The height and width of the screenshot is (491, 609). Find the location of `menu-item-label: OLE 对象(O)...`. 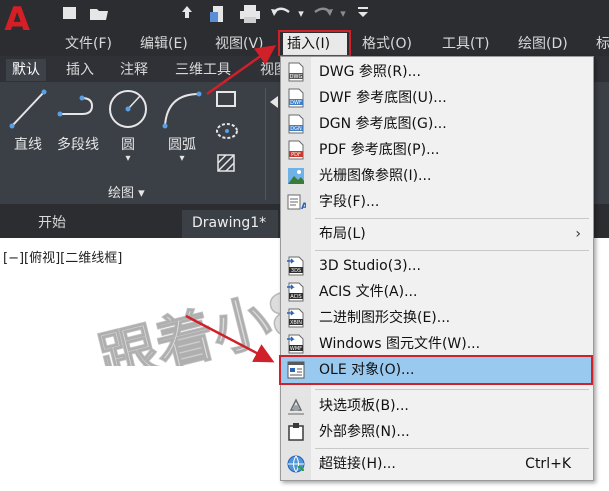

menu-item-label: OLE 对象(O)... is located at coordinates (367, 370).